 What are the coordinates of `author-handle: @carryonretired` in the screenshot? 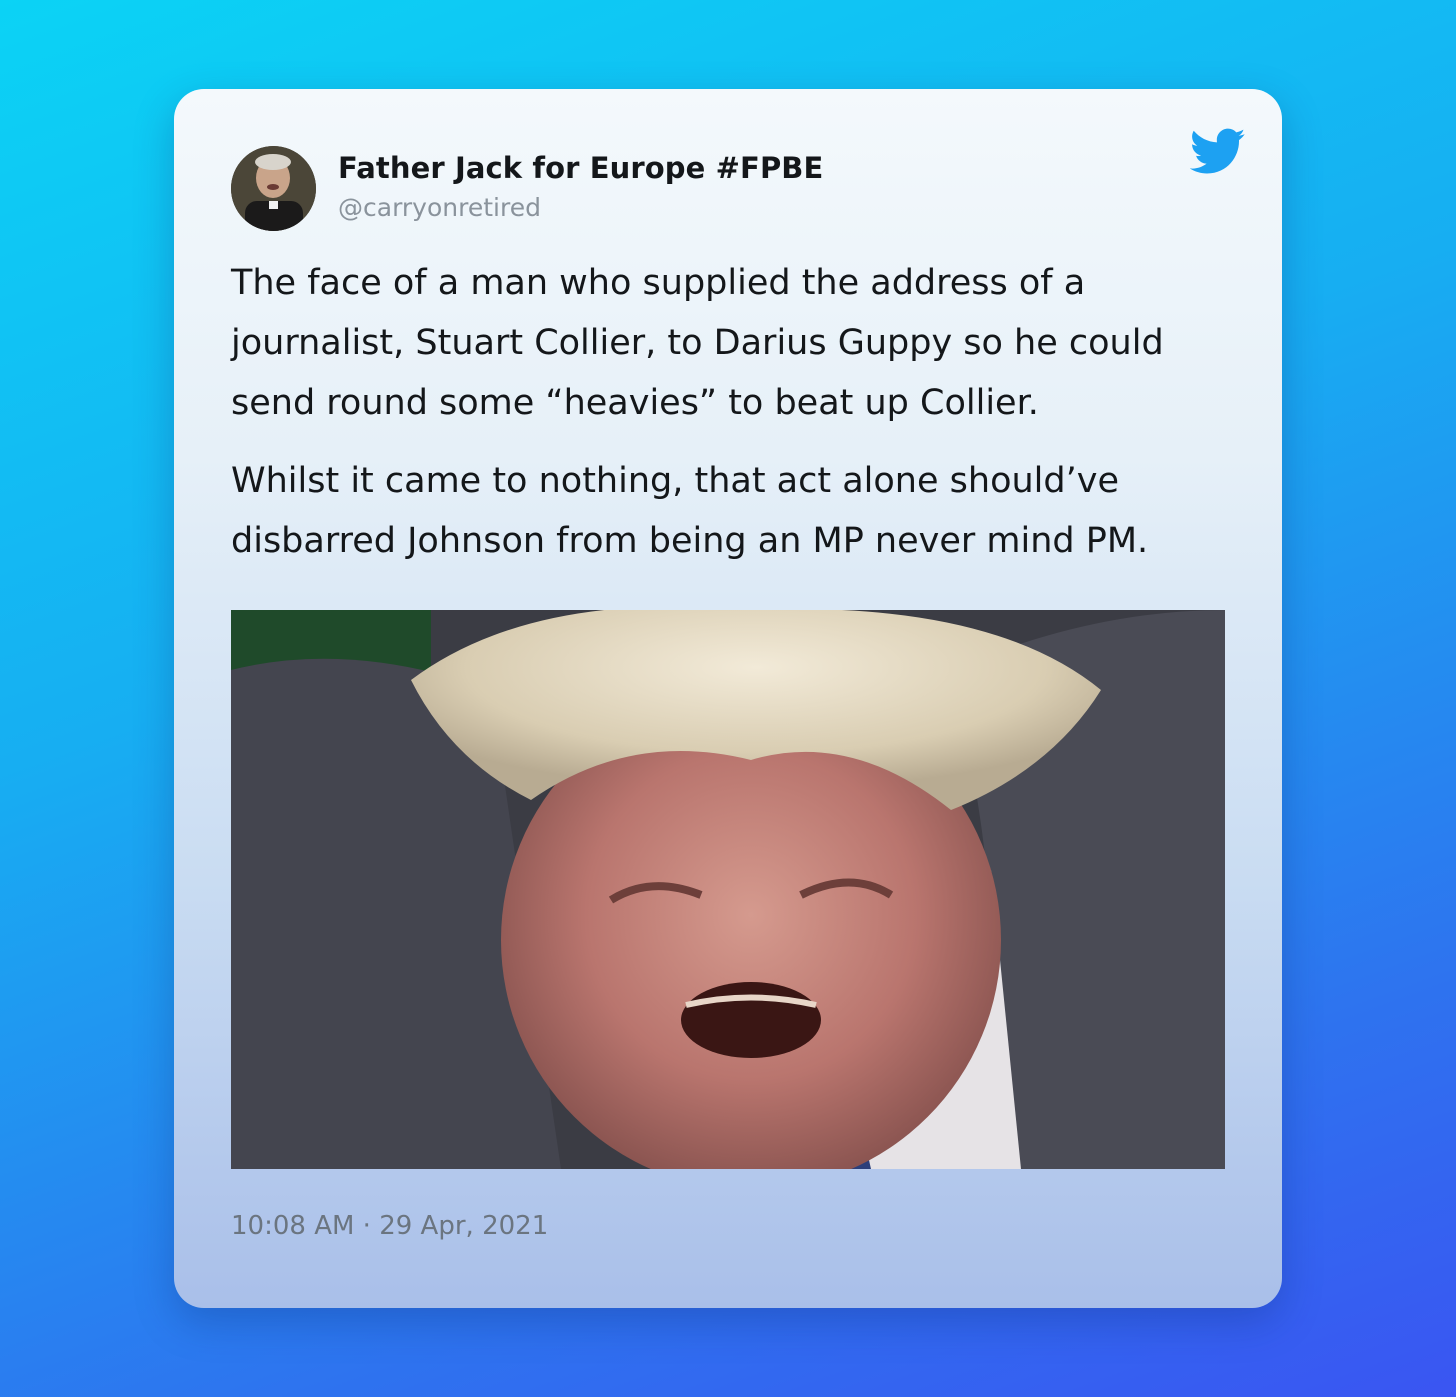 It's located at (439, 207).